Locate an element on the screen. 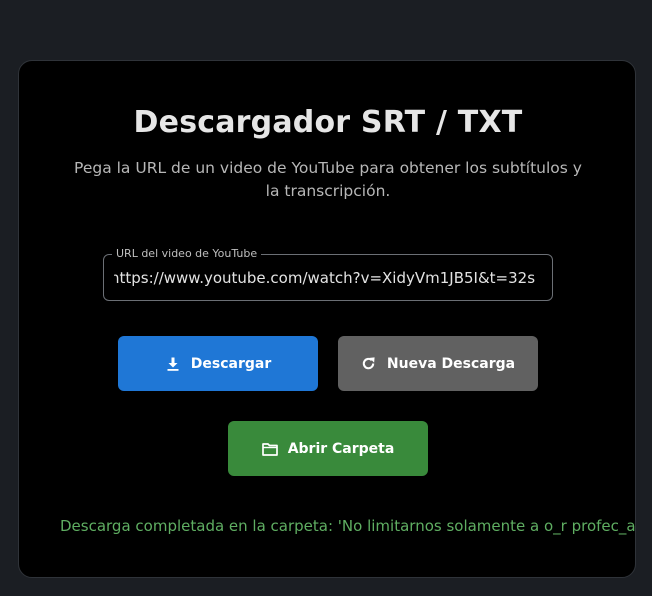 This screenshot has height=596, width=652. new-download-button-label: Nueva Descarga is located at coordinates (451, 363).